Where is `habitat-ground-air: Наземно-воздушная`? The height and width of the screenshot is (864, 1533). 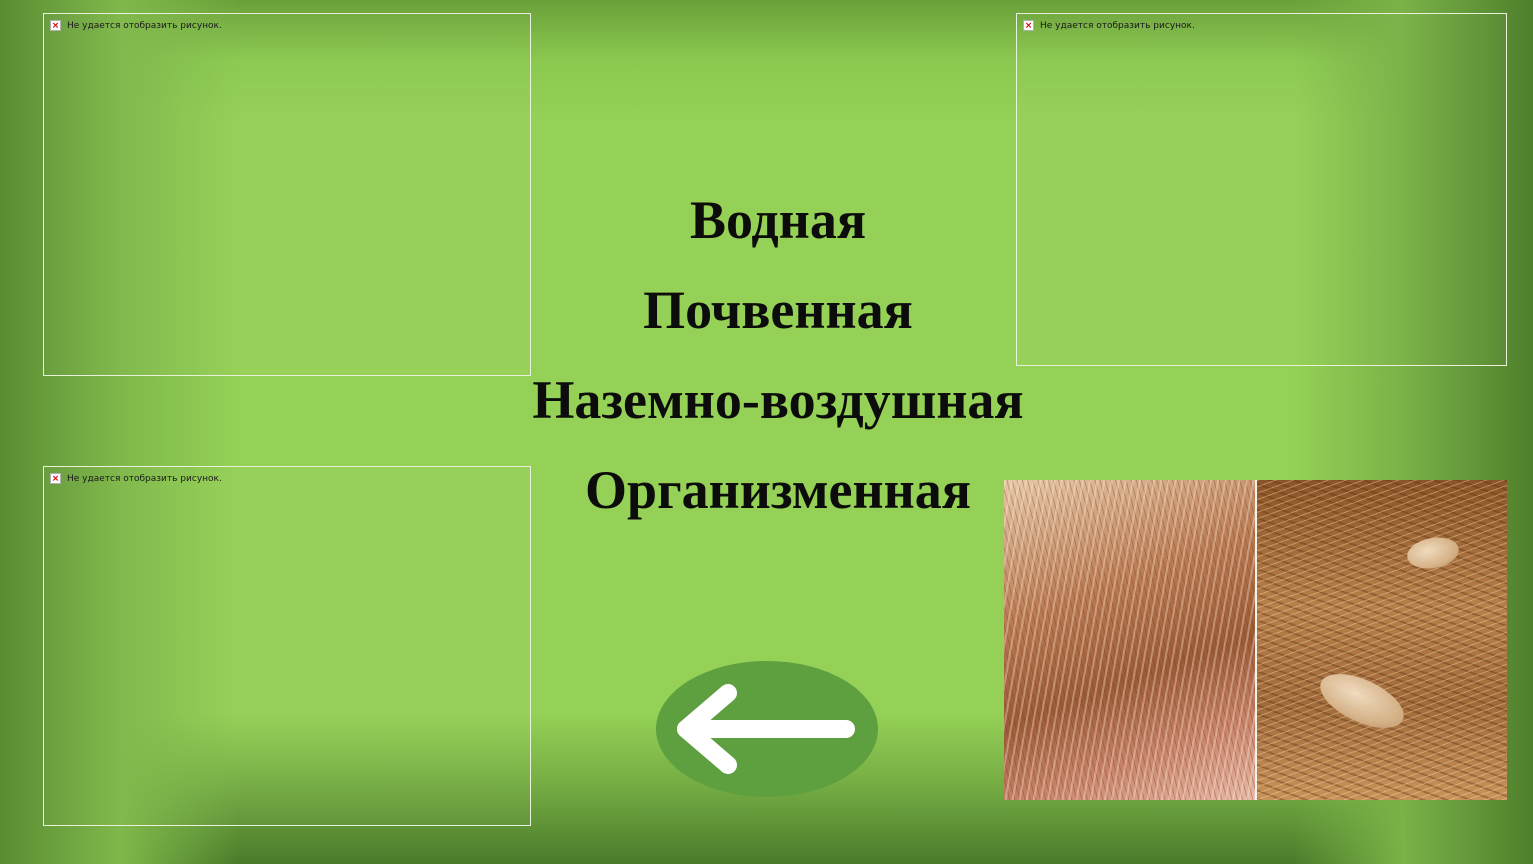
habitat-ground-air: Наземно-воздушная is located at coordinates (778, 400).